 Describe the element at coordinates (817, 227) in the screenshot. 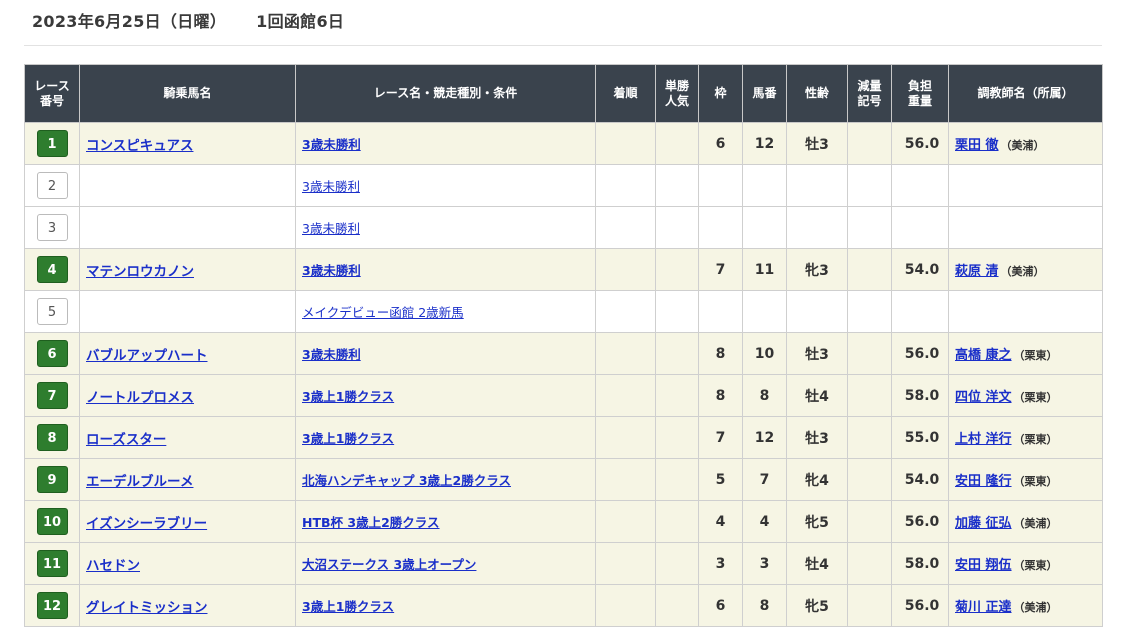

I see `sex-age-cell` at that location.